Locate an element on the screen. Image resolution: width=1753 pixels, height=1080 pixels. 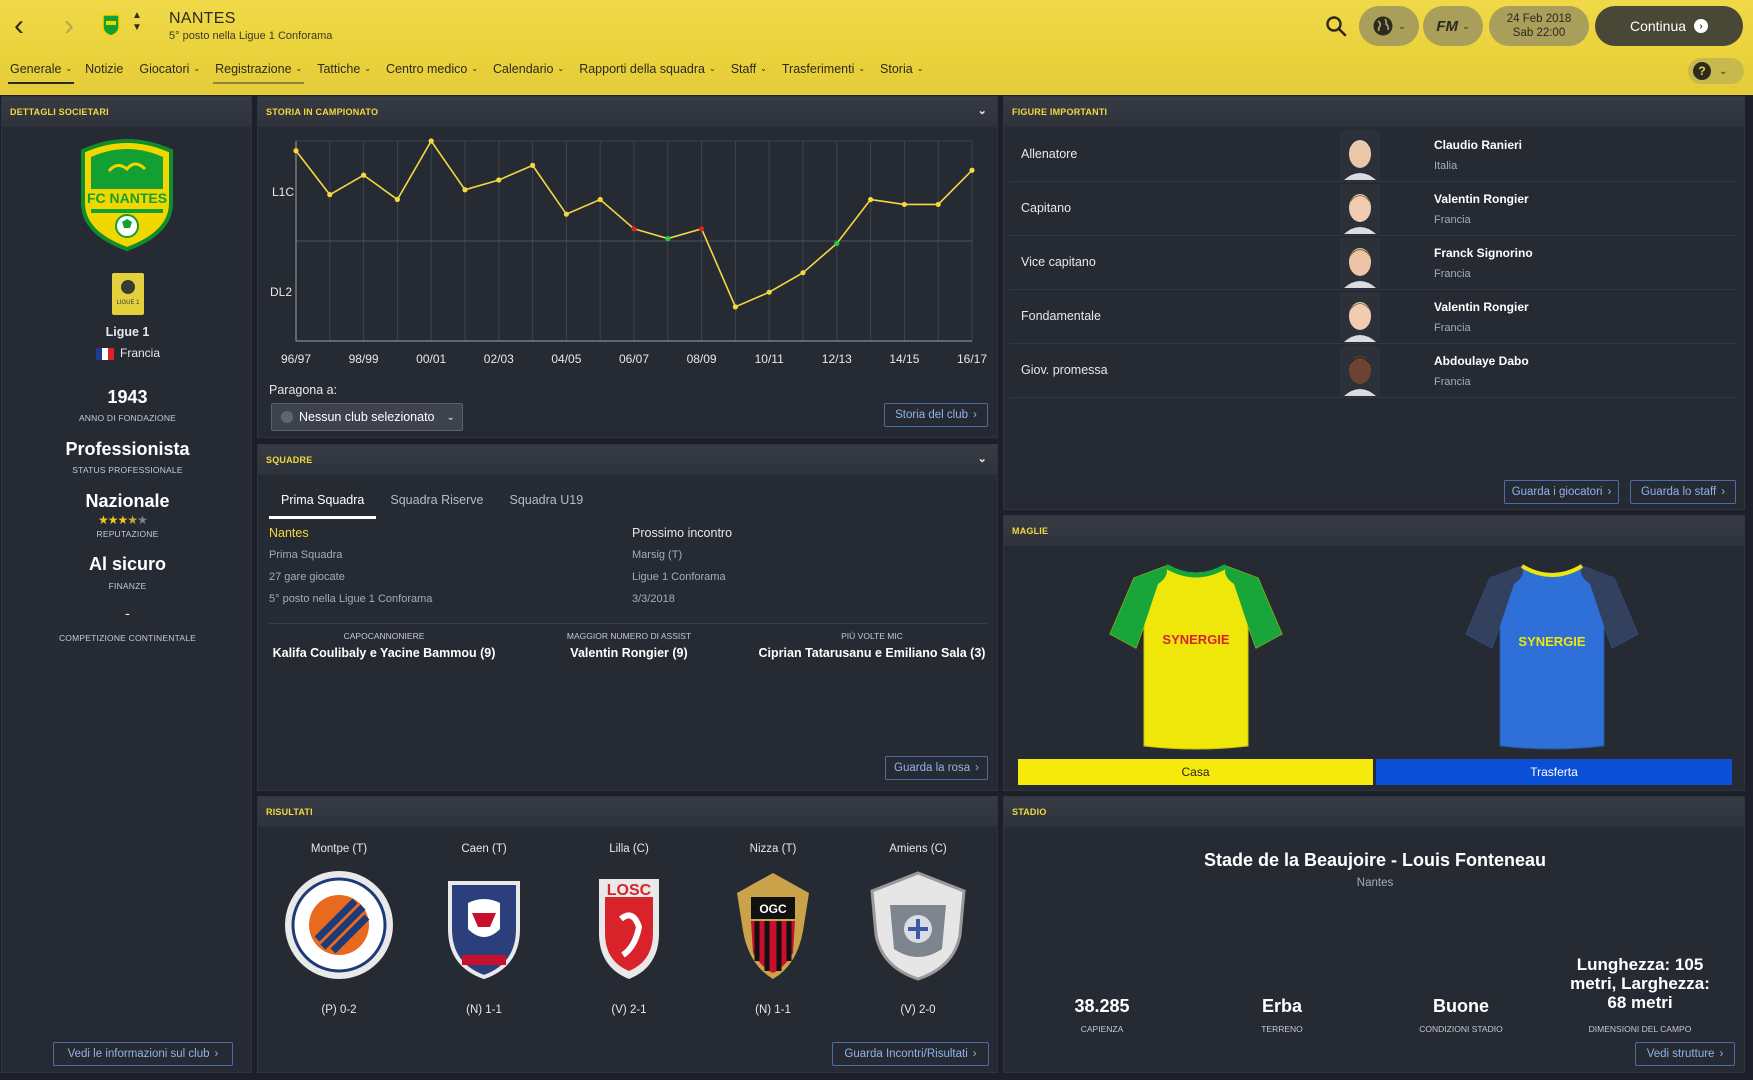
stat-value: Valentin Rongier (9) is located at coordinates (629, 653).